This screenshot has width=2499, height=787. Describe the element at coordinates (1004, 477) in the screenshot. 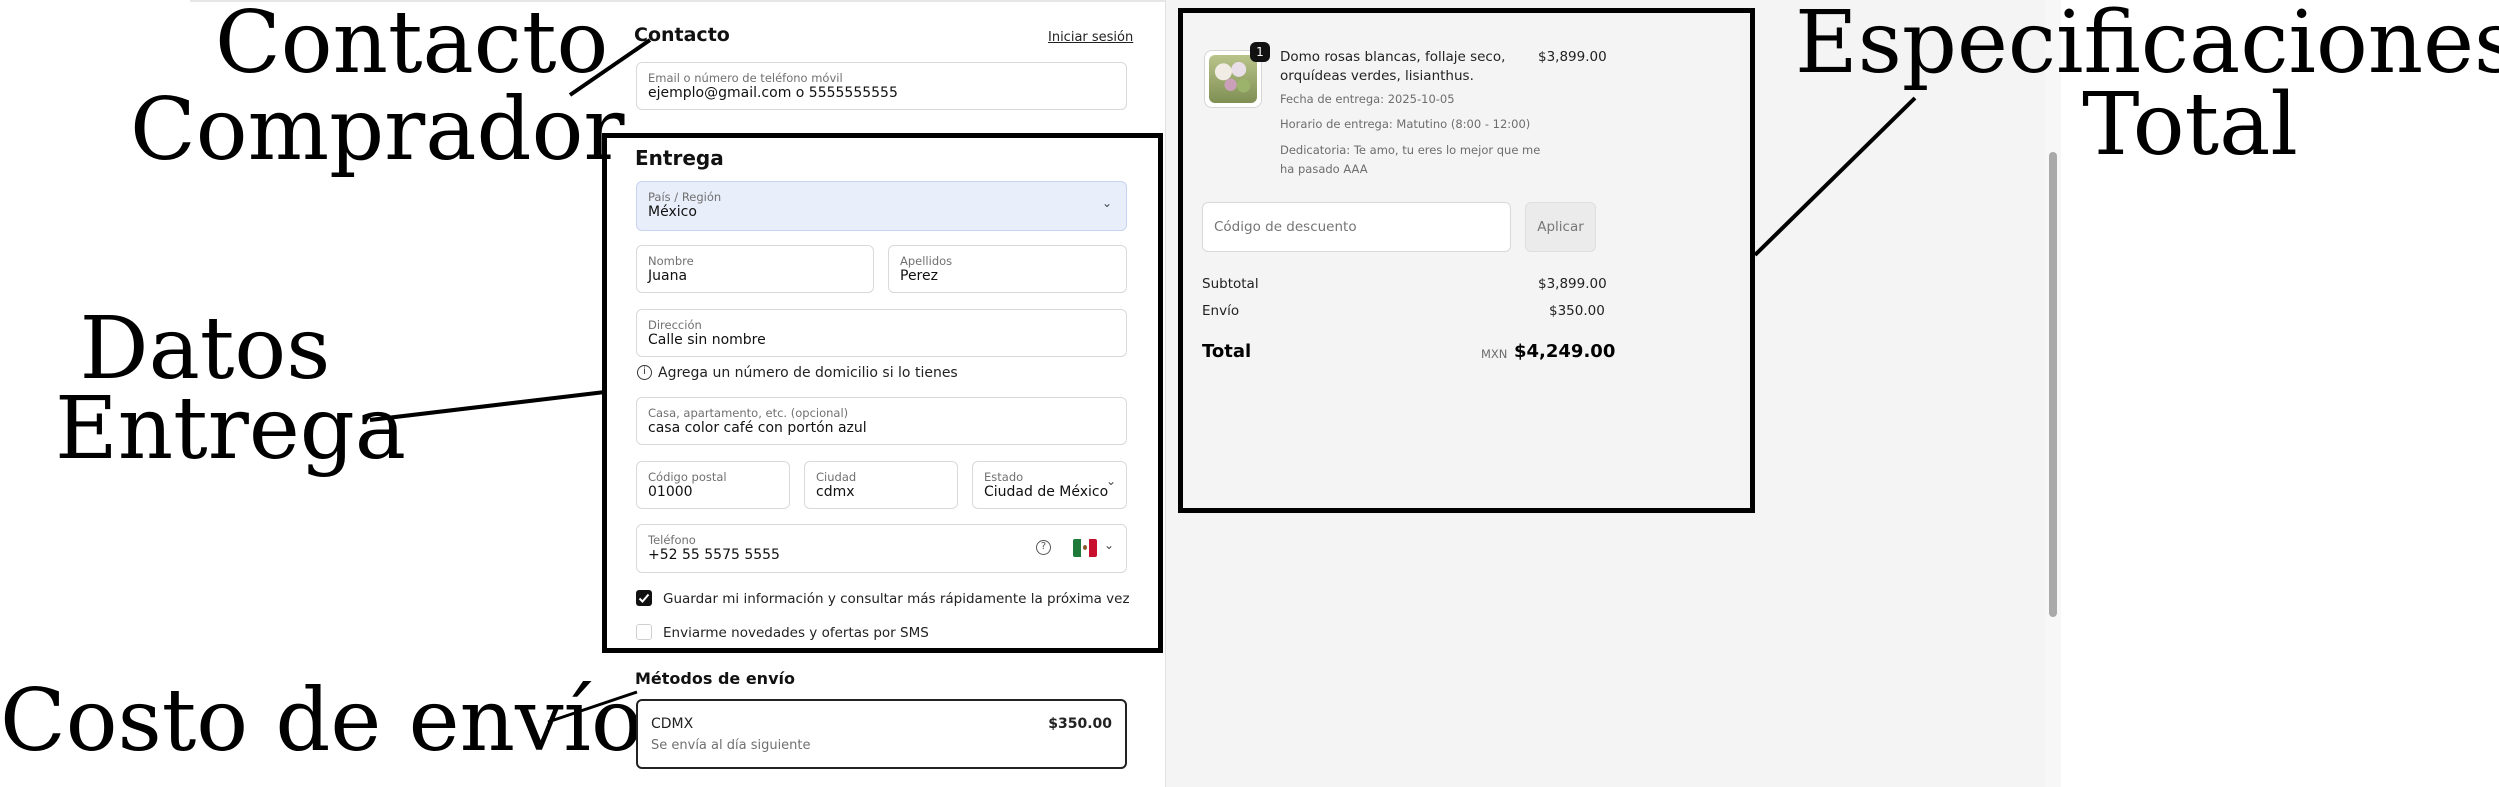

I see `state-label: Estado` at that location.